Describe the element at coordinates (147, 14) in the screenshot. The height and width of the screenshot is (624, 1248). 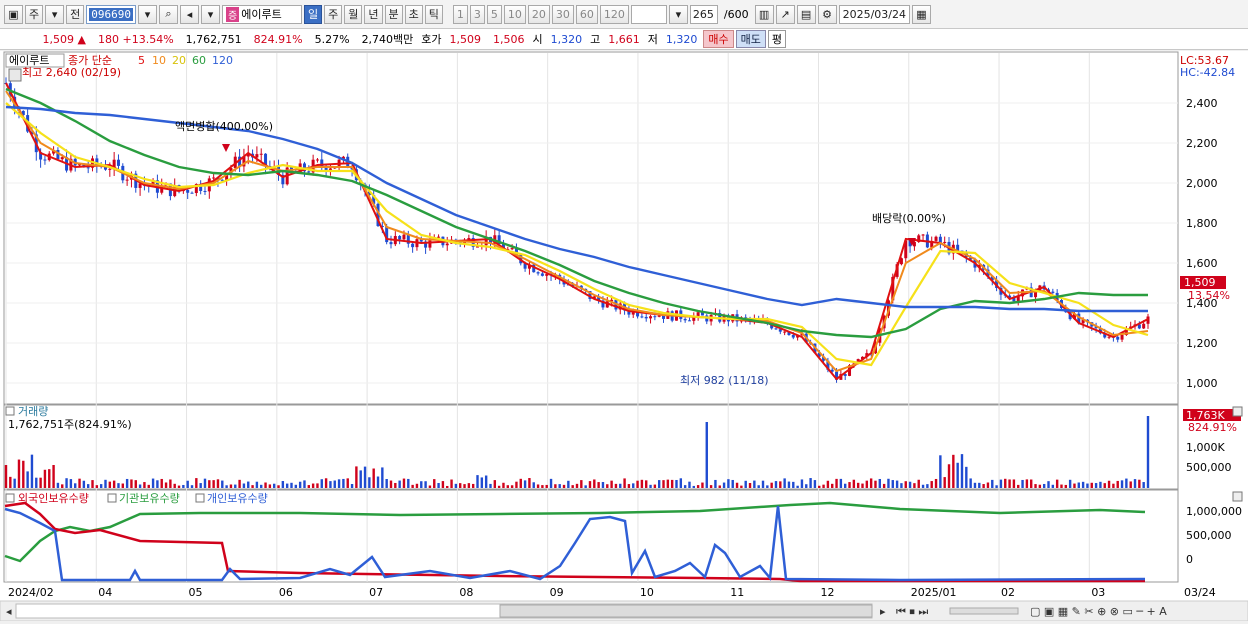
I see `code-dropdown-icon: ▾` at that location.